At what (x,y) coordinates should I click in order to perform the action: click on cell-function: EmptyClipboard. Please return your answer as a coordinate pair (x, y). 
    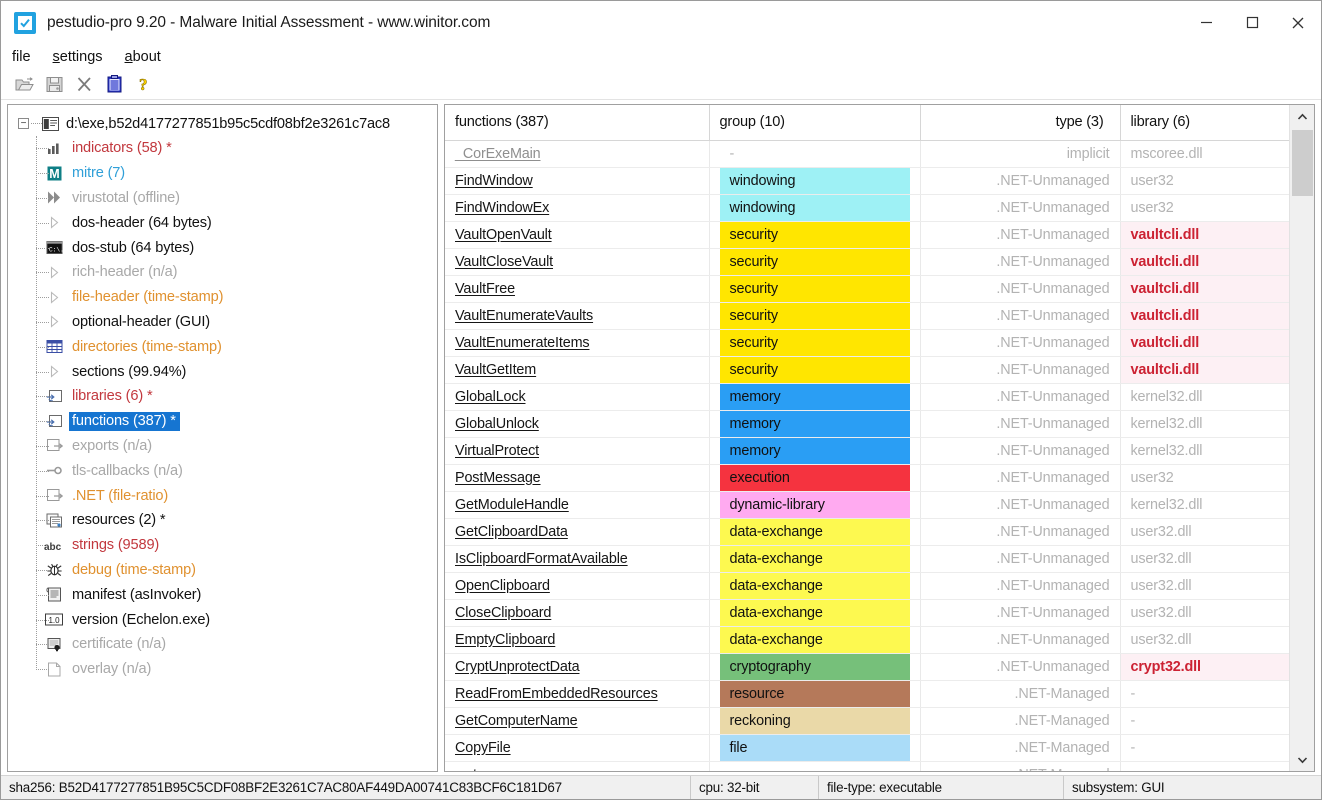
    Looking at the image, I should click on (577, 640).